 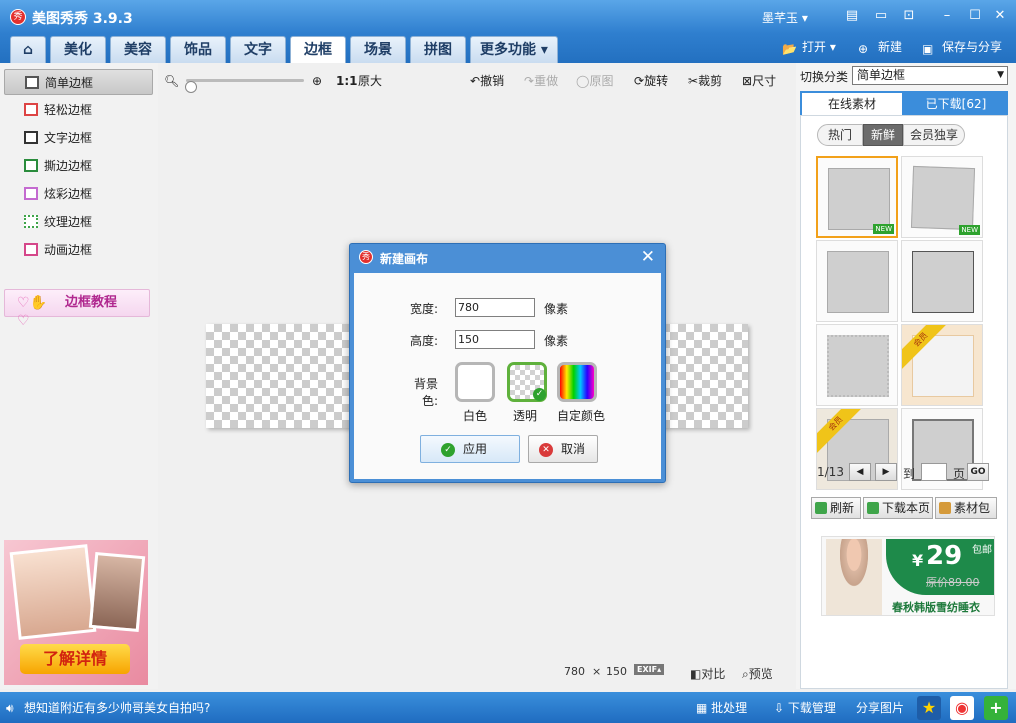 I want to click on preview-button: ⌕预览, so click(x=757, y=673).